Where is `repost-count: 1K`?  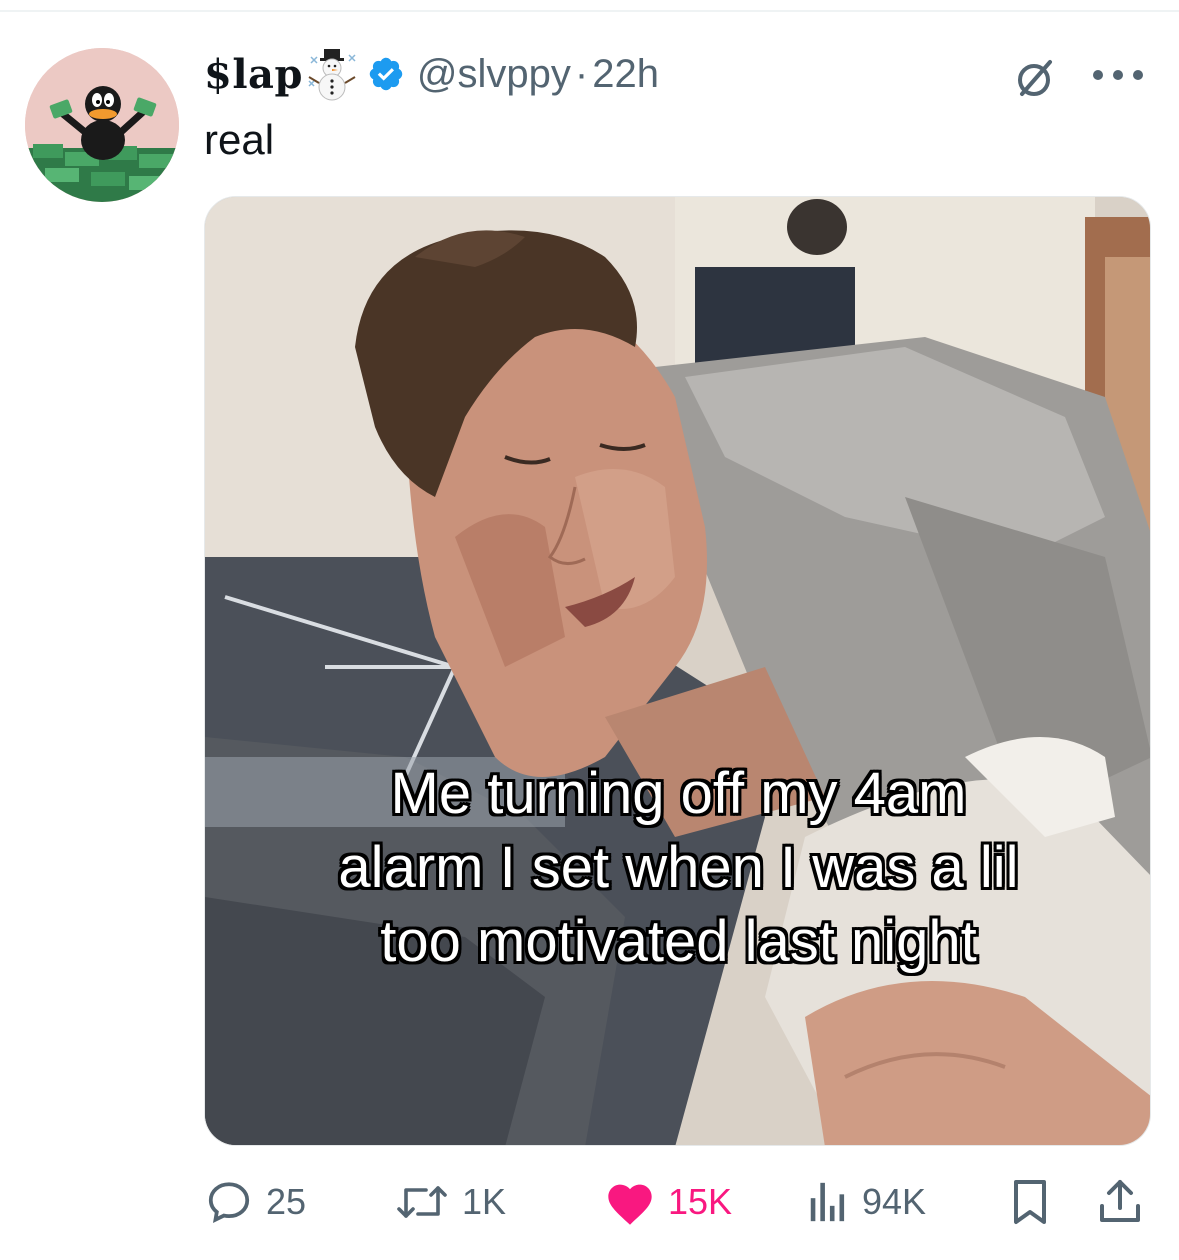 repost-count: 1K is located at coordinates (484, 1201).